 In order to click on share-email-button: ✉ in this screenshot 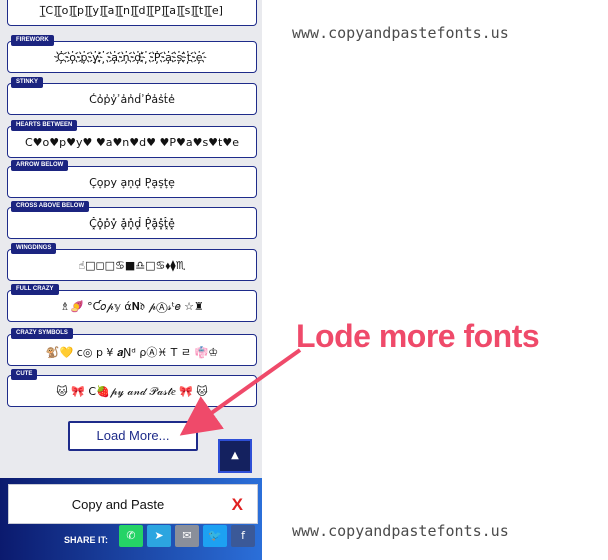, I will do `click(187, 536)`.